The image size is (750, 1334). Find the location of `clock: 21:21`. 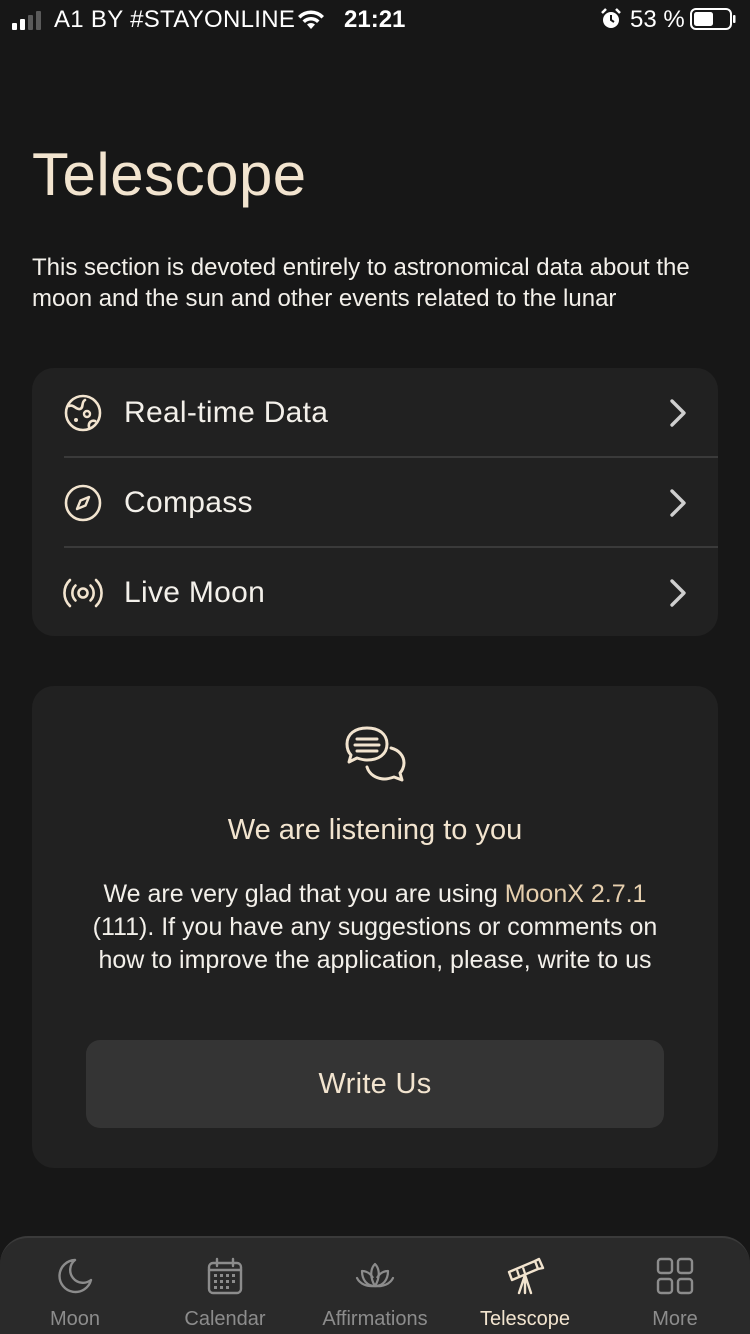

clock: 21:21 is located at coordinates (375, 19).